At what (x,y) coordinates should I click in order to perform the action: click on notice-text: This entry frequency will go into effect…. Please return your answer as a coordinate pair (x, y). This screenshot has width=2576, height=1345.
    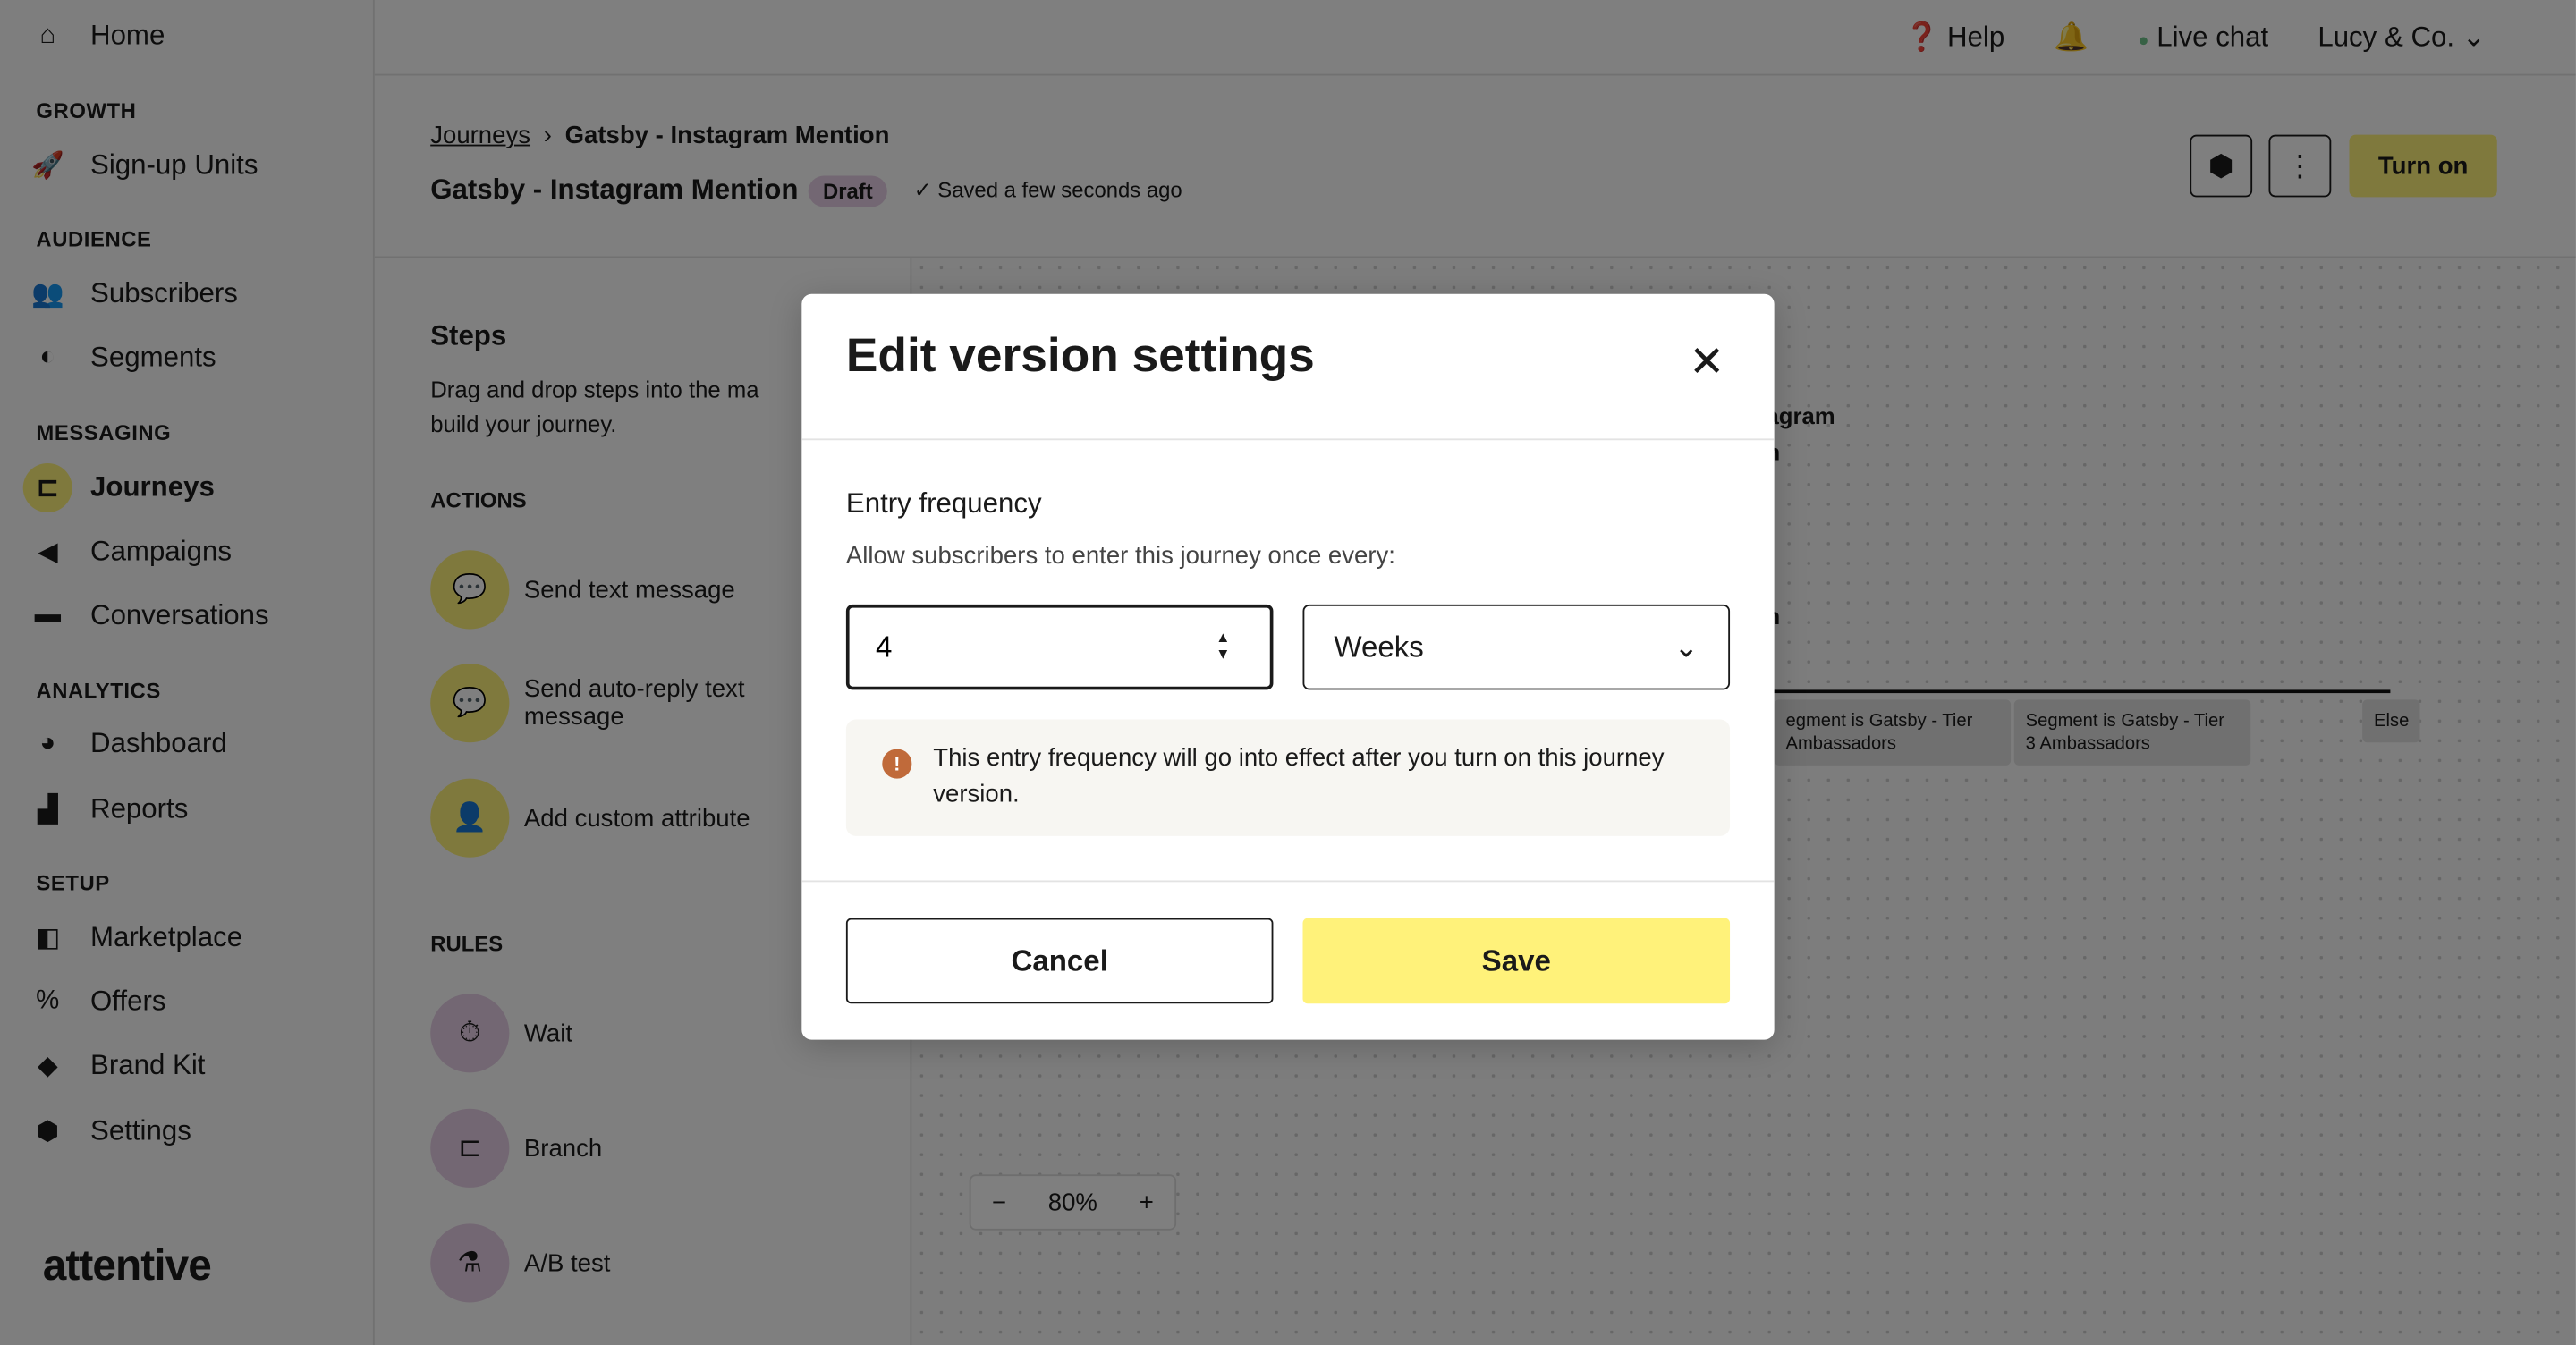
    Looking at the image, I should click on (1299, 776).